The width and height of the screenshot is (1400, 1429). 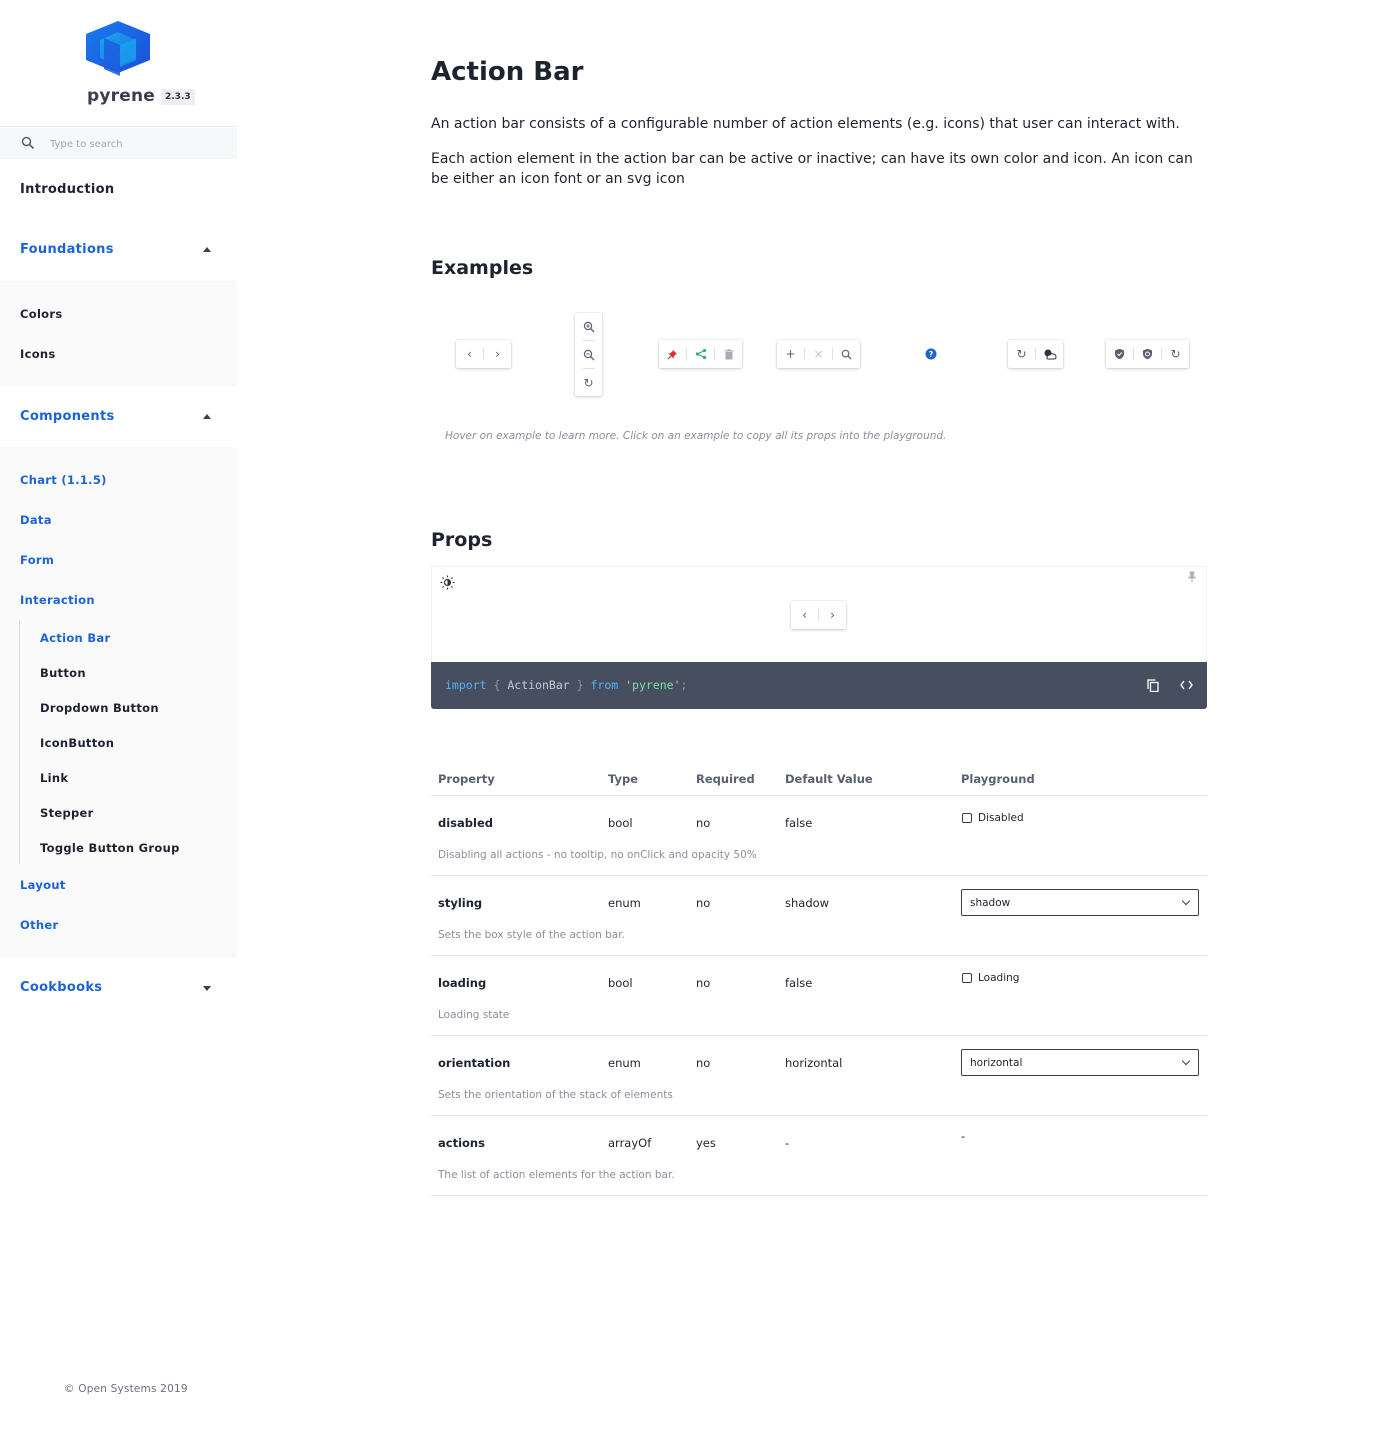 What do you see at coordinates (566, 685) in the screenshot?
I see `import-statement: import { ActionBar } from 'pyrene';` at bounding box center [566, 685].